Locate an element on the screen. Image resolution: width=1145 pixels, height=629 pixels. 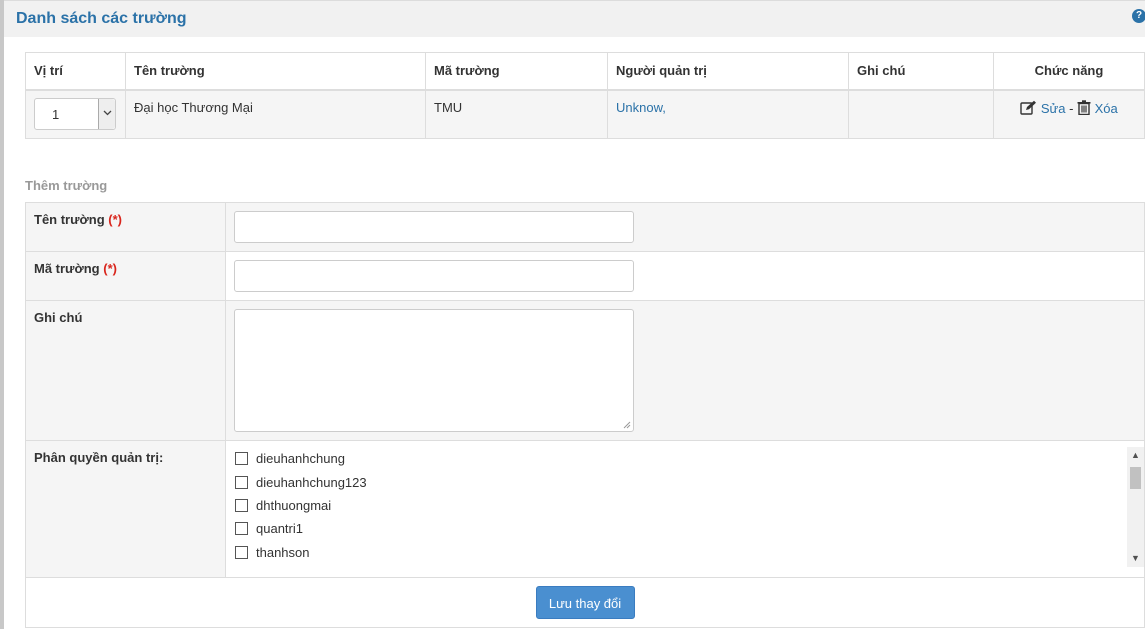
form-footer: Lưu thay đổi is located at coordinates (585, 602).